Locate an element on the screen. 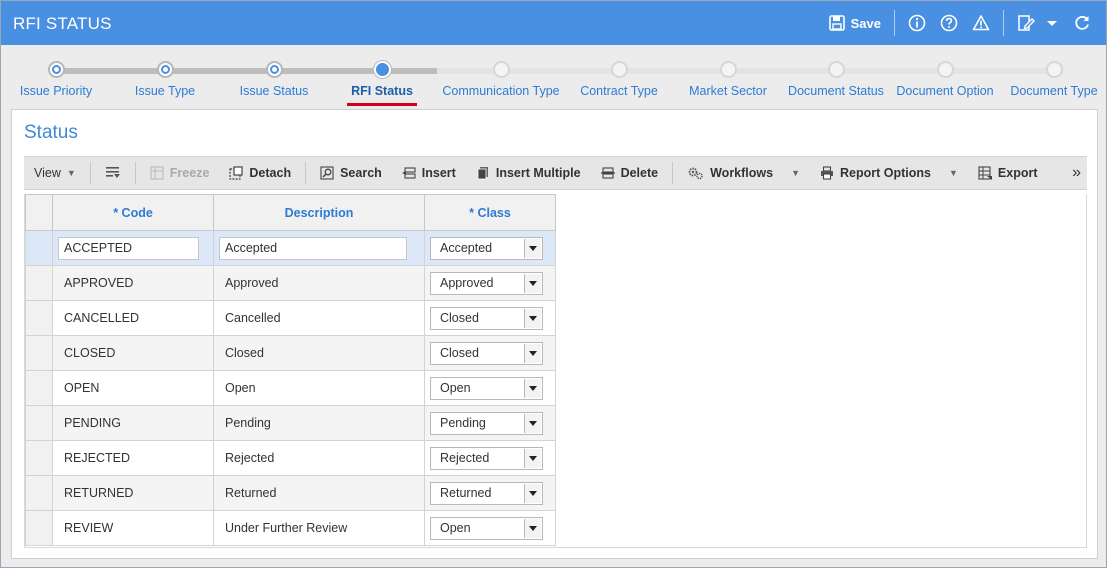 The height and width of the screenshot is (568, 1107). class-cell: Approved is located at coordinates (490, 283).